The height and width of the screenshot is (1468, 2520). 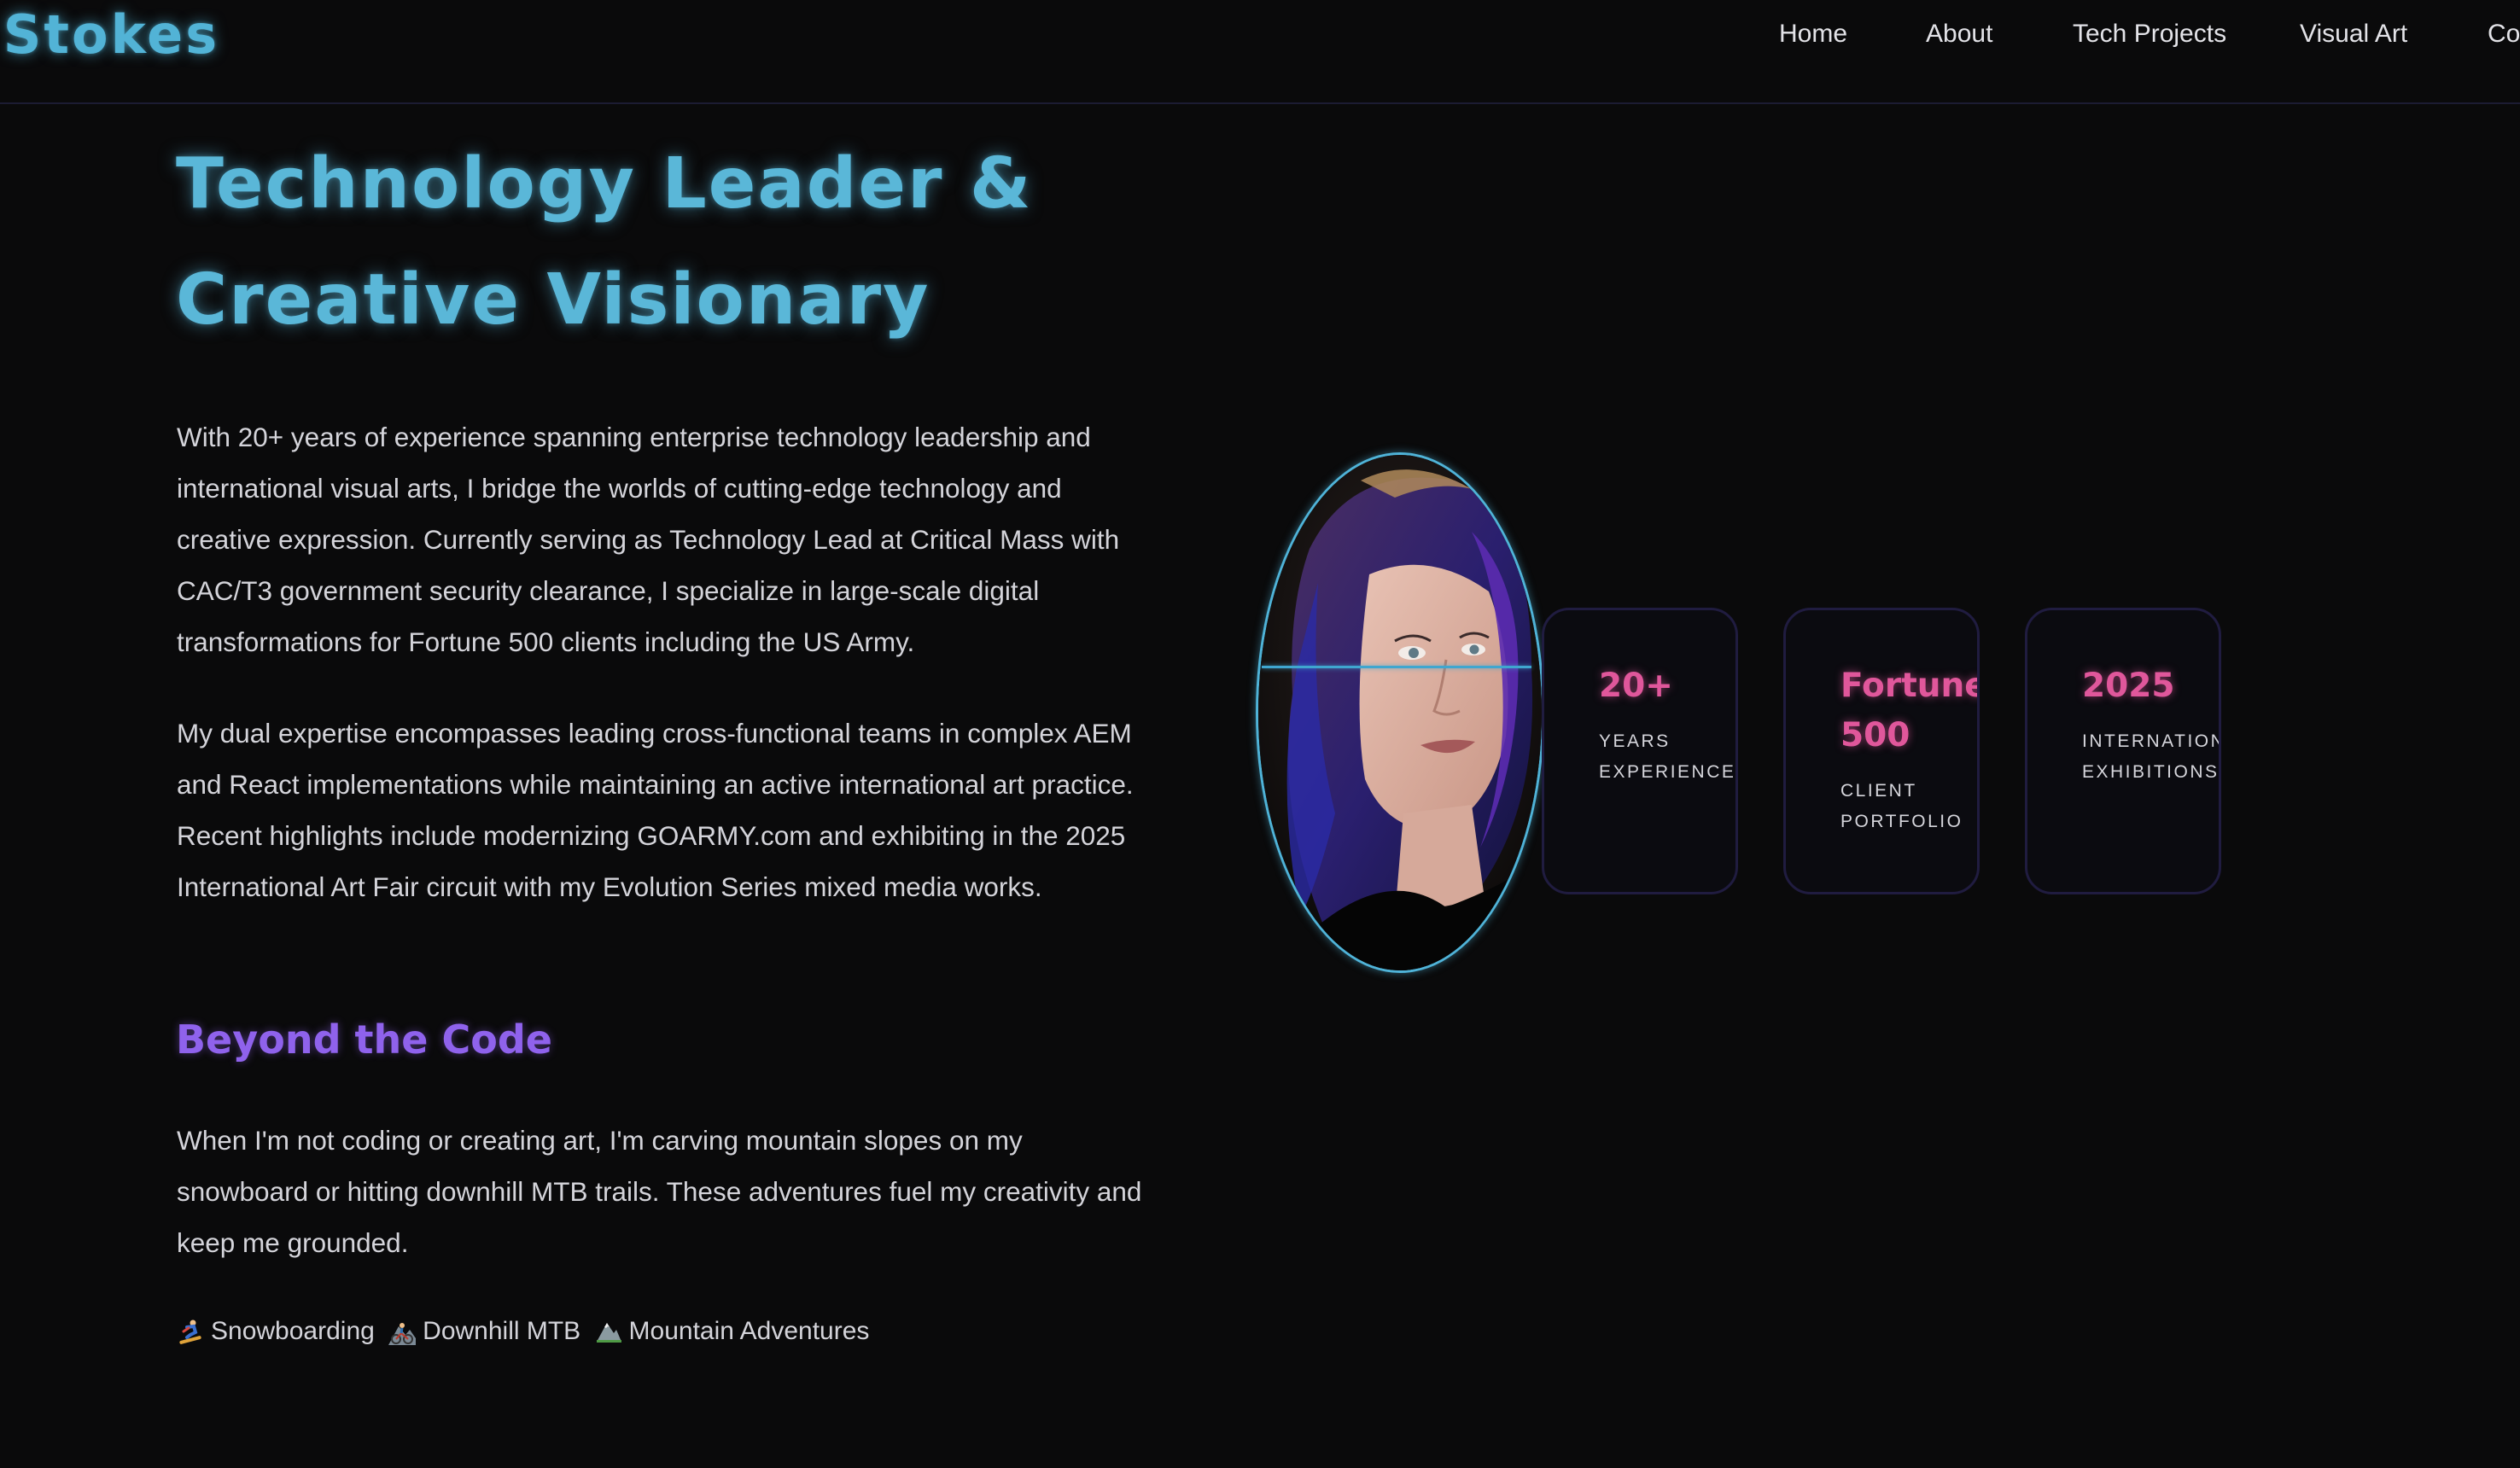 I want to click on snowboarder-icon, so click(x=190, y=1331).